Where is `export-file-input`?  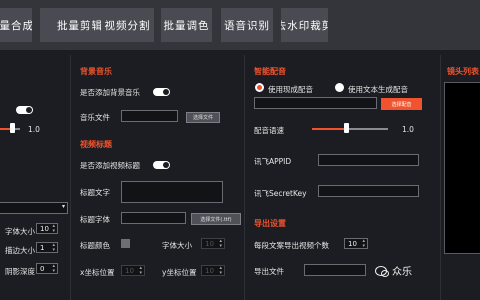 export-file-input is located at coordinates (335, 270).